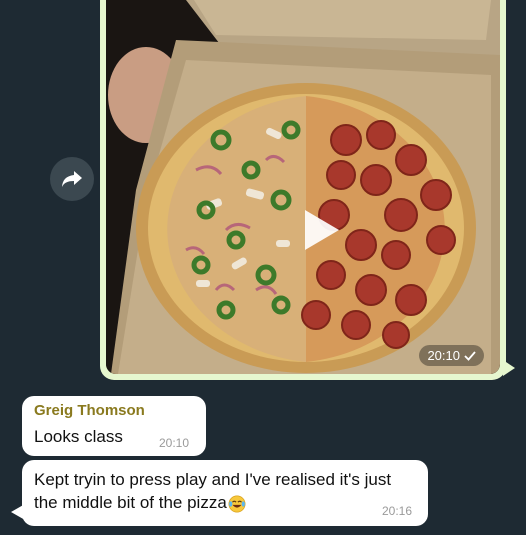 The height and width of the screenshot is (535, 526). I want to click on sender-name: Greig Thomson, so click(89, 410).